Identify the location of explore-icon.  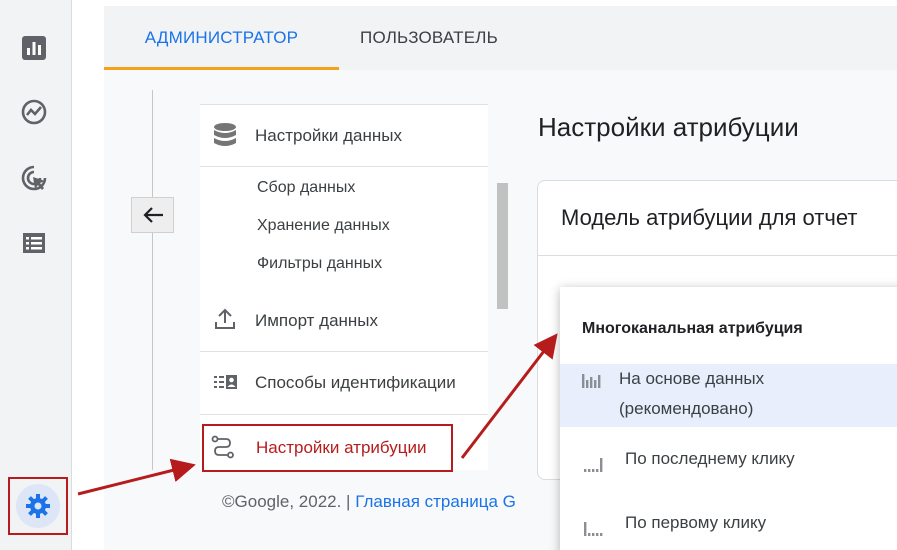
(34, 112).